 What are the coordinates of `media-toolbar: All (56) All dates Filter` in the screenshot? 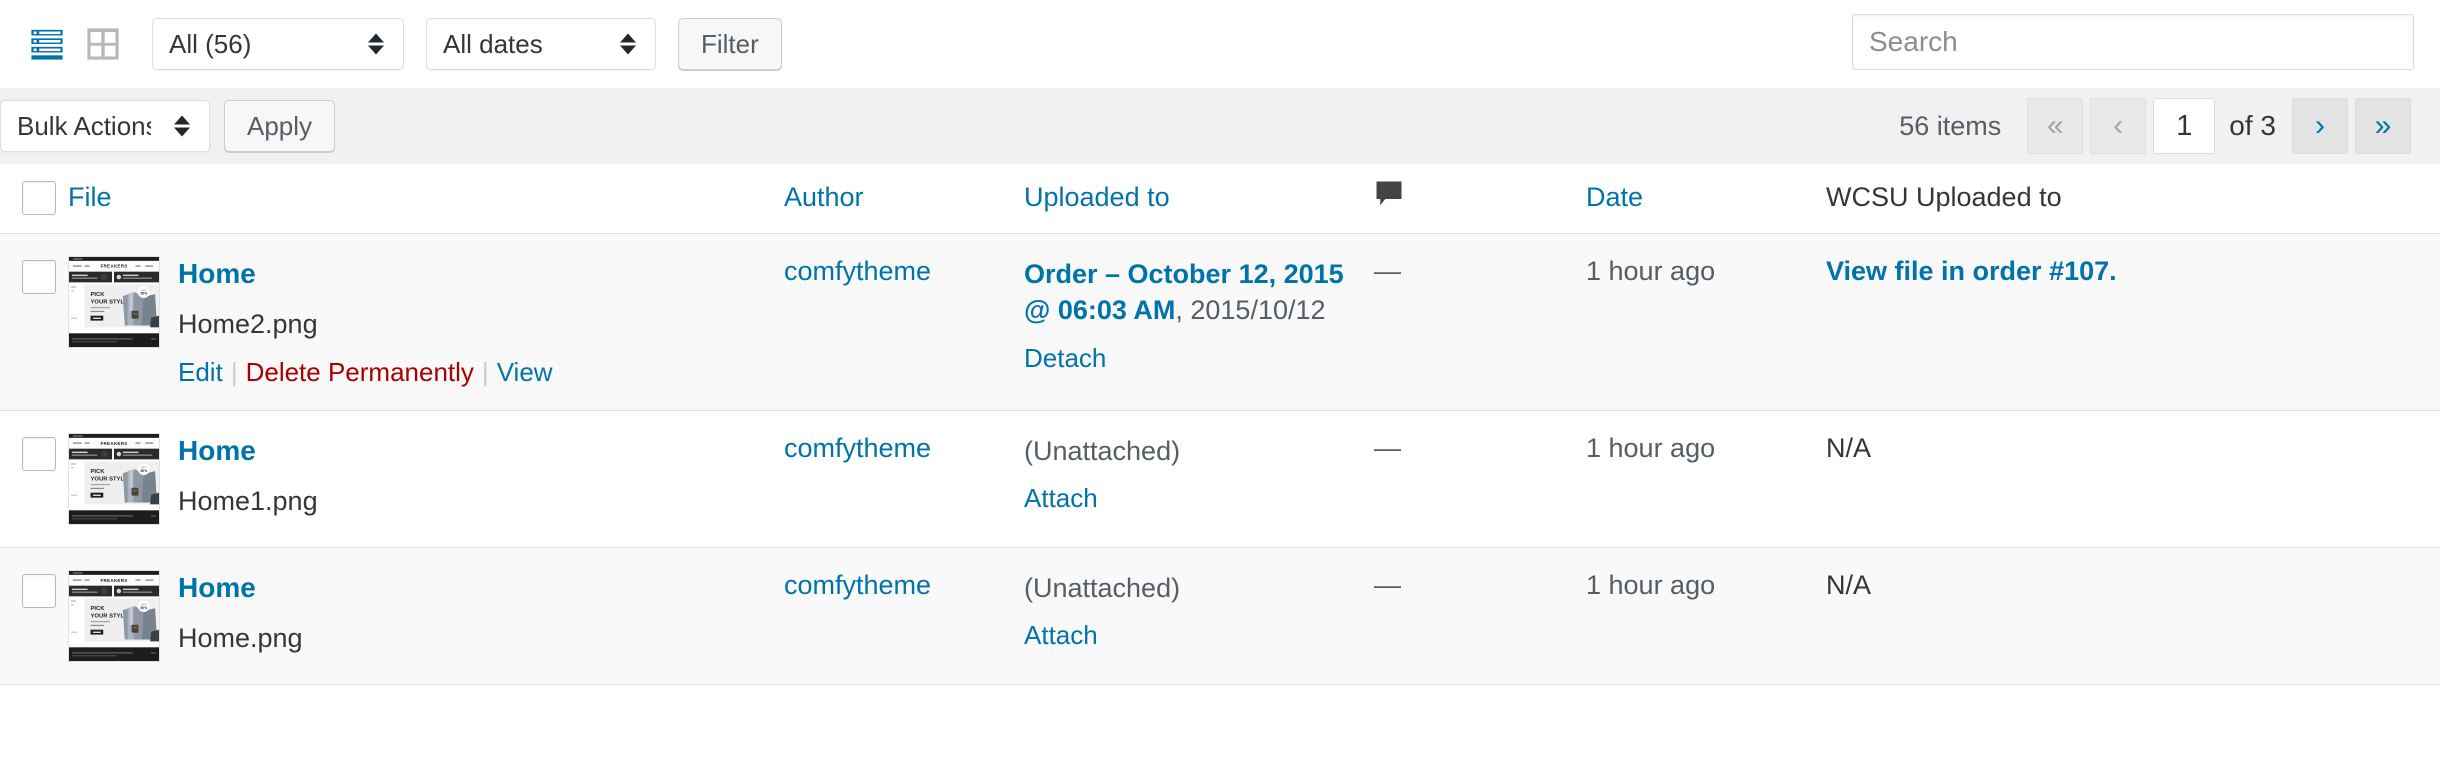 It's located at (1220, 44).